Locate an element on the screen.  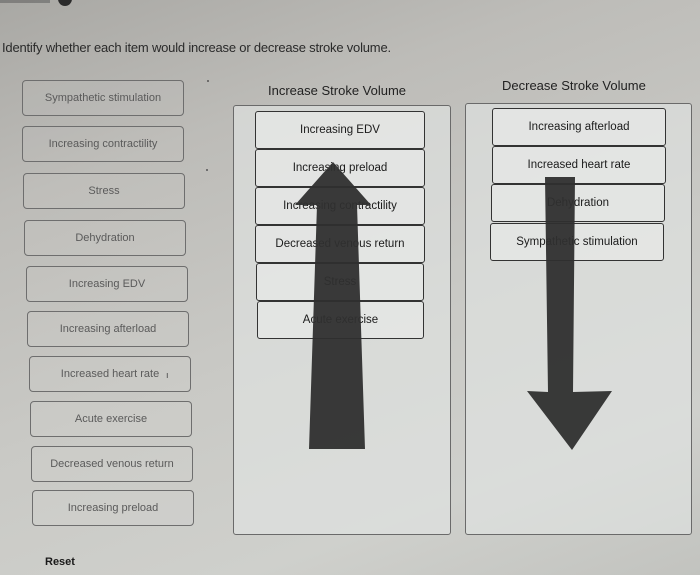
source-card: Stress is located at coordinates (104, 191).